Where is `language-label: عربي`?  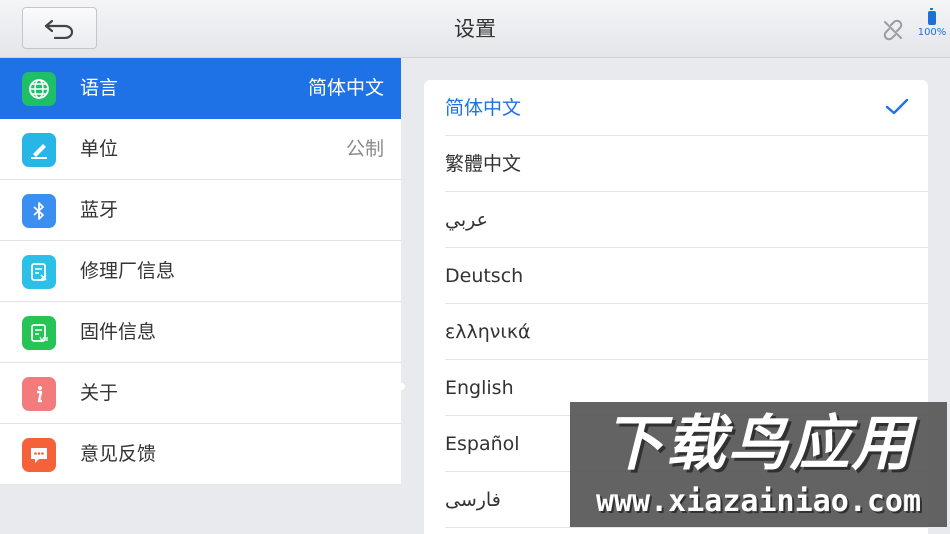 language-label: عربي is located at coordinates (466, 220).